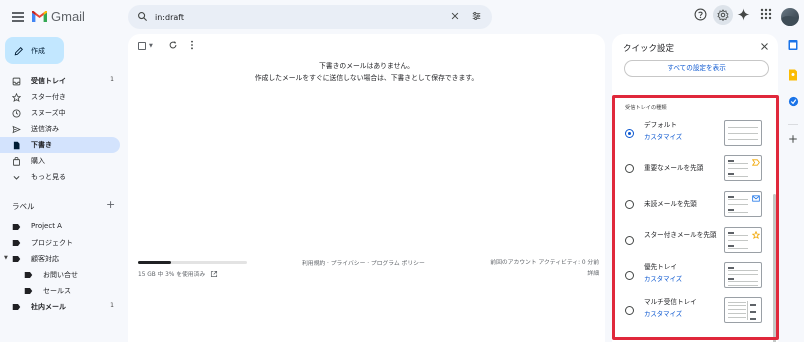 Image resolution: width=804 pixels, height=342 pixels. I want to click on inbox-type-option-2: 未読メールを先頭, so click(695, 205).